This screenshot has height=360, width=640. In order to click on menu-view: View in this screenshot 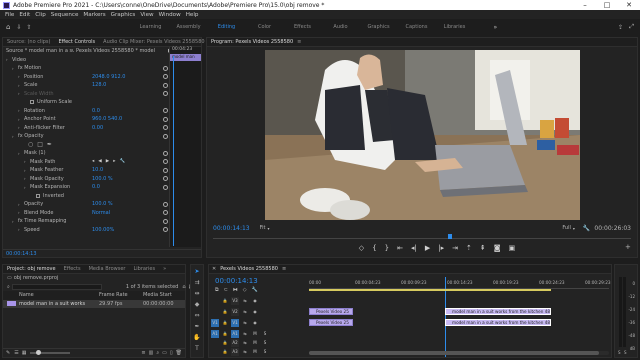, I will do `click(146, 15)`.